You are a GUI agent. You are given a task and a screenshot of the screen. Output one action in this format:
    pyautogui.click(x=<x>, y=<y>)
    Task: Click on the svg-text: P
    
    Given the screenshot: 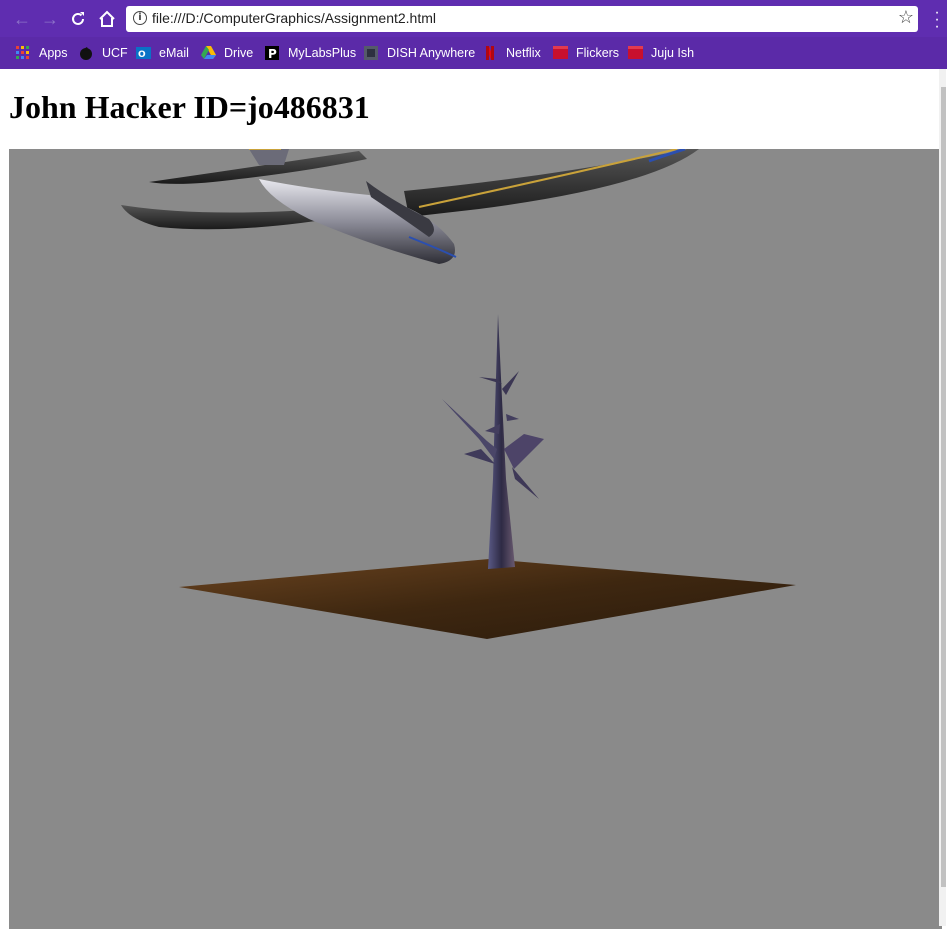 What is the action you would take?
    pyautogui.click(x=272, y=53)
    